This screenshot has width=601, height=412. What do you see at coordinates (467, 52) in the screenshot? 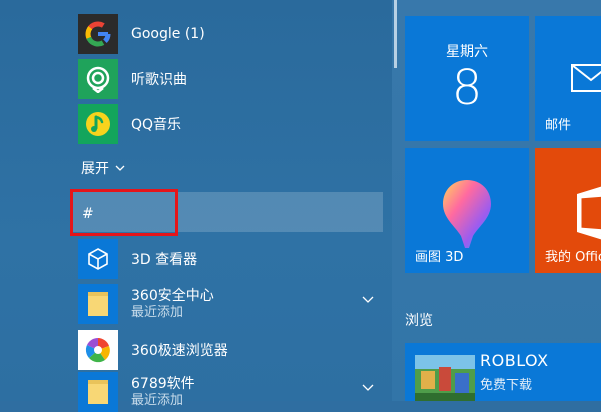
I see `calendar-day: 星期六` at bounding box center [467, 52].